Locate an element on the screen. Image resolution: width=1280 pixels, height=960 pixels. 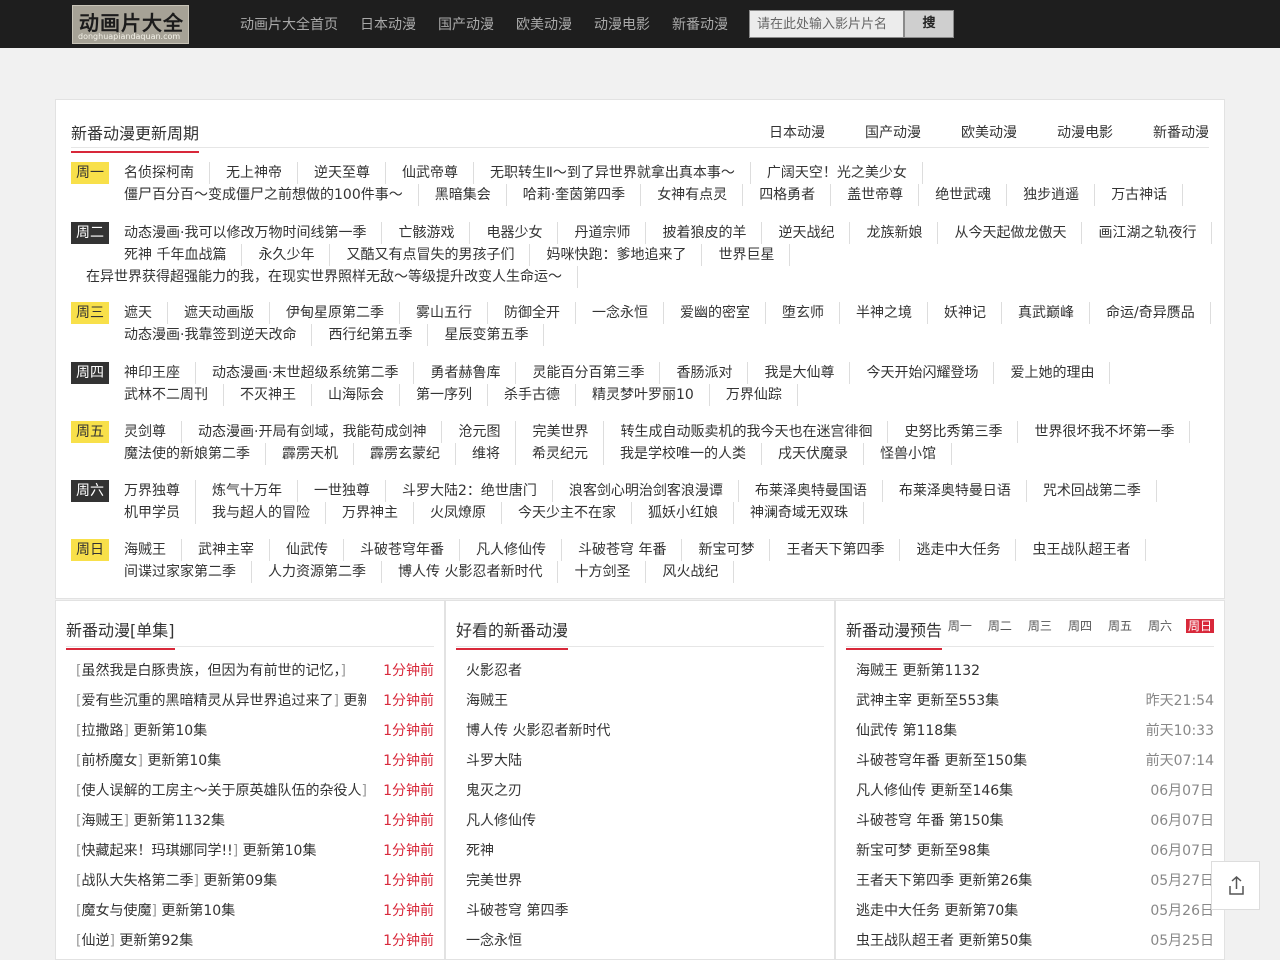
tab-day: 周二 is located at coordinates (1000, 626).